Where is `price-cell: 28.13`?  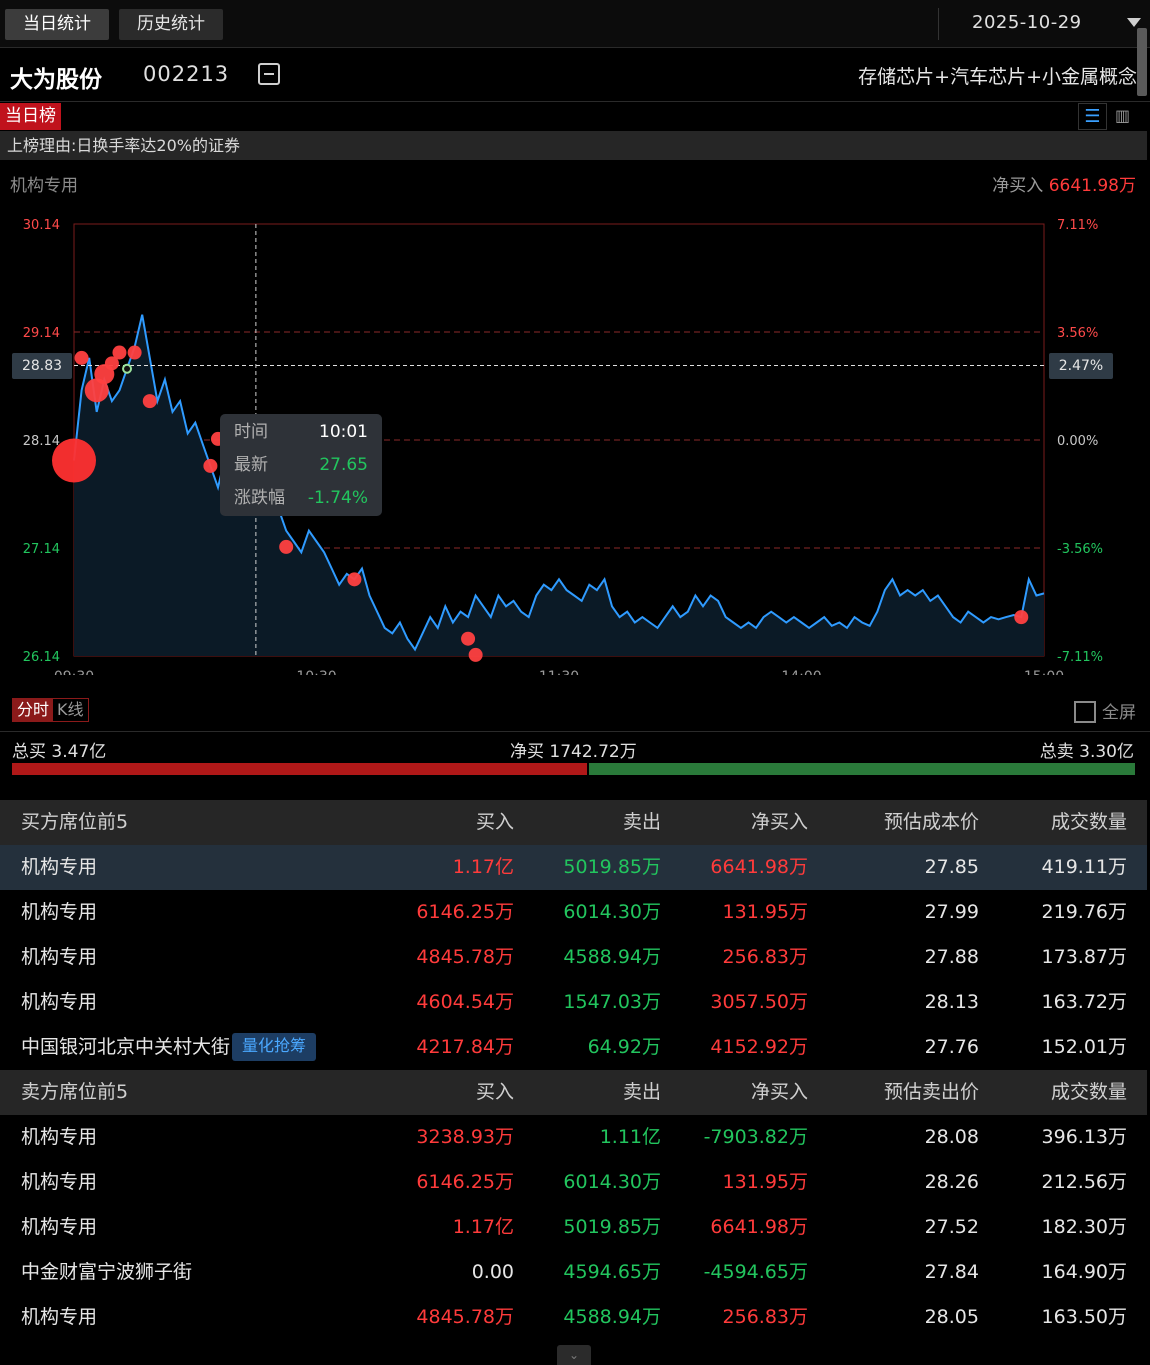
price-cell: 28.13 is located at coordinates (951, 1002).